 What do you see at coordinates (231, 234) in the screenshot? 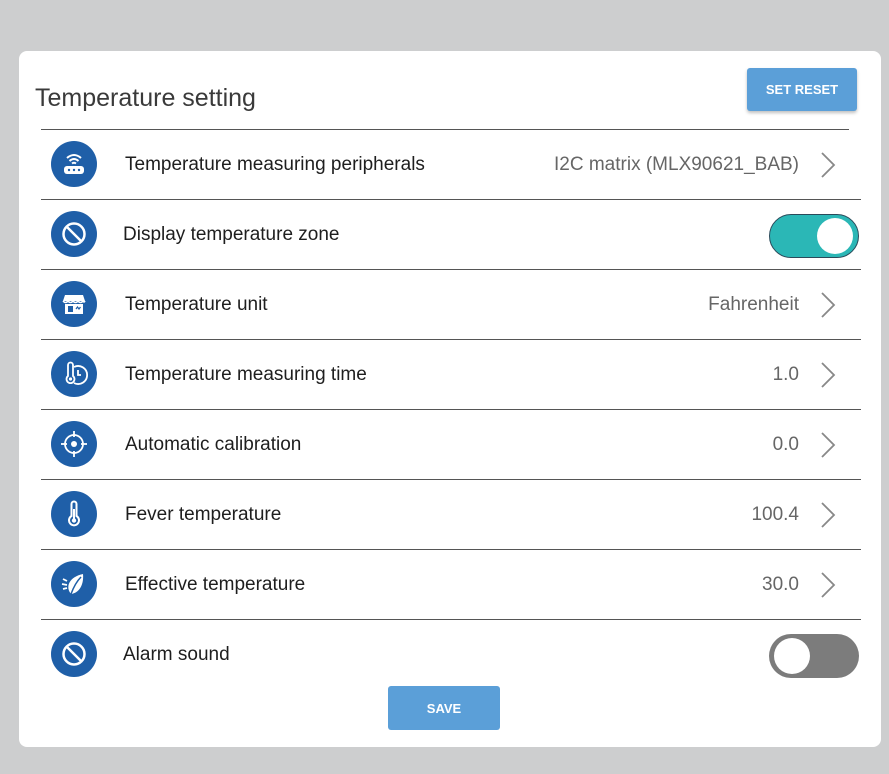
I see `setting-label: Display temperature zone` at bounding box center [231, 234].